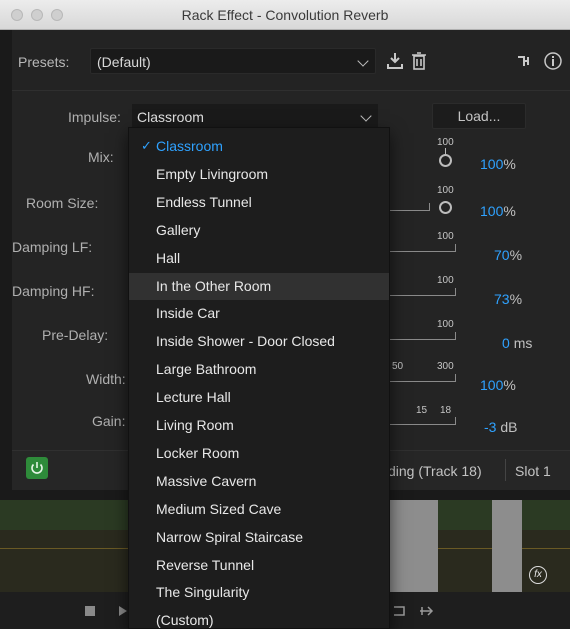  What do you see at coordinates (212, 173) in the screenshot?
I see `impulse-option-label: Empty Livingroom` at bounding box center [212, 173].